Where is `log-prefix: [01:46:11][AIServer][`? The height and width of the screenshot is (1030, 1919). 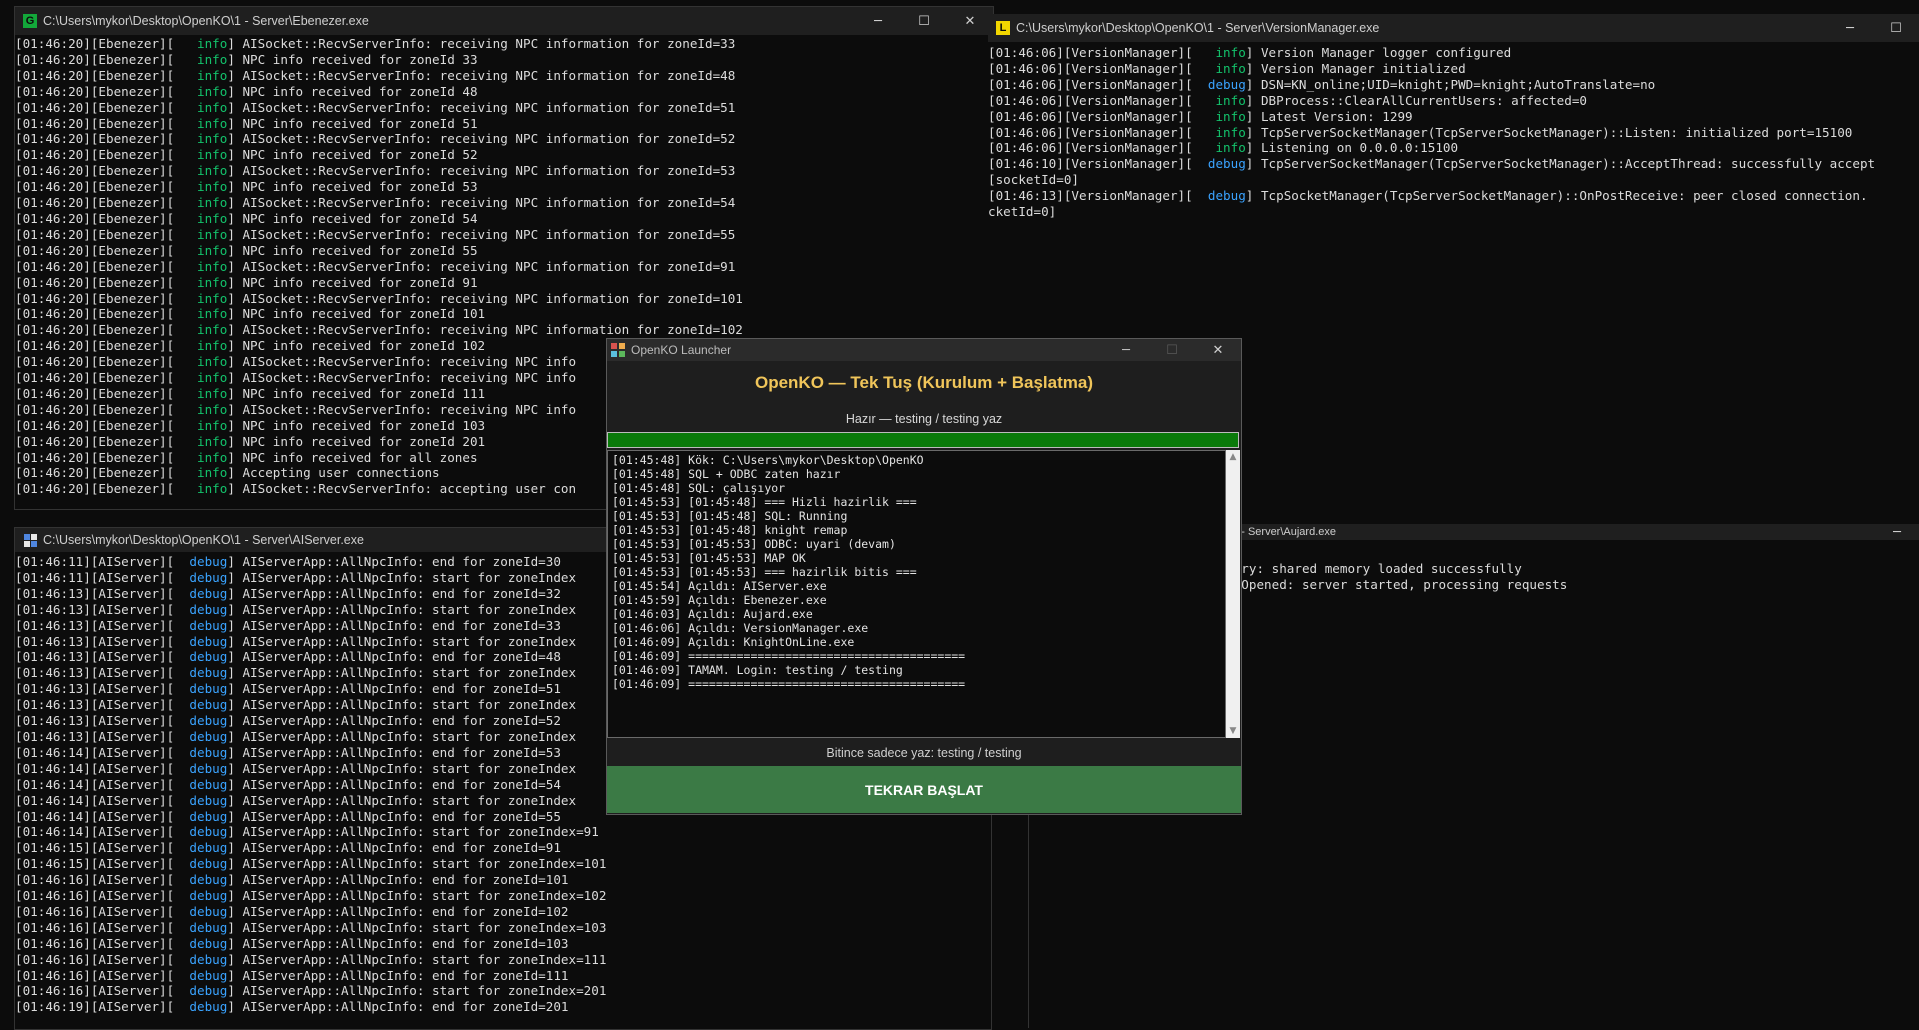
log-prefix: [01:46:11][AIServer][ is located at coordinates (95, 577).